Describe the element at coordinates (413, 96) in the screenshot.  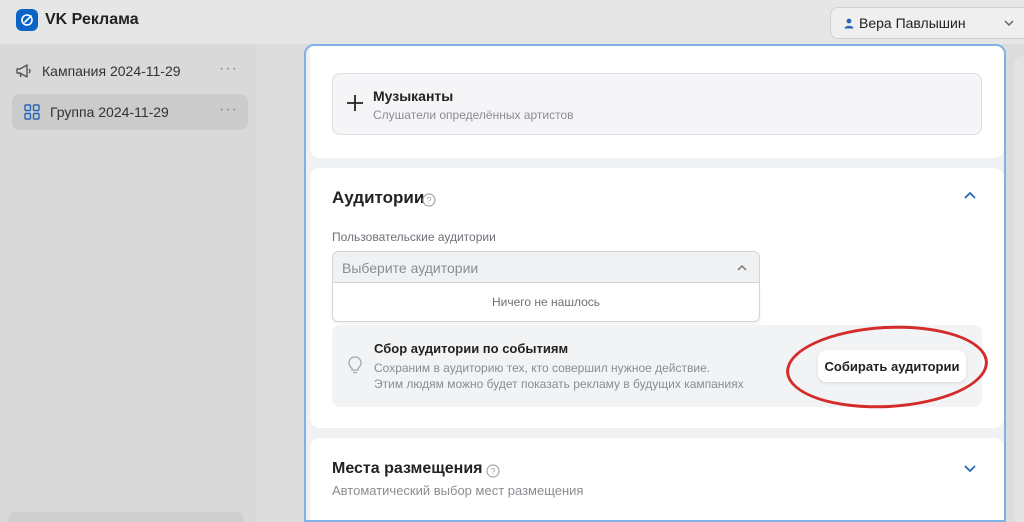
I see `musicians-title: Музыканты` at that location.